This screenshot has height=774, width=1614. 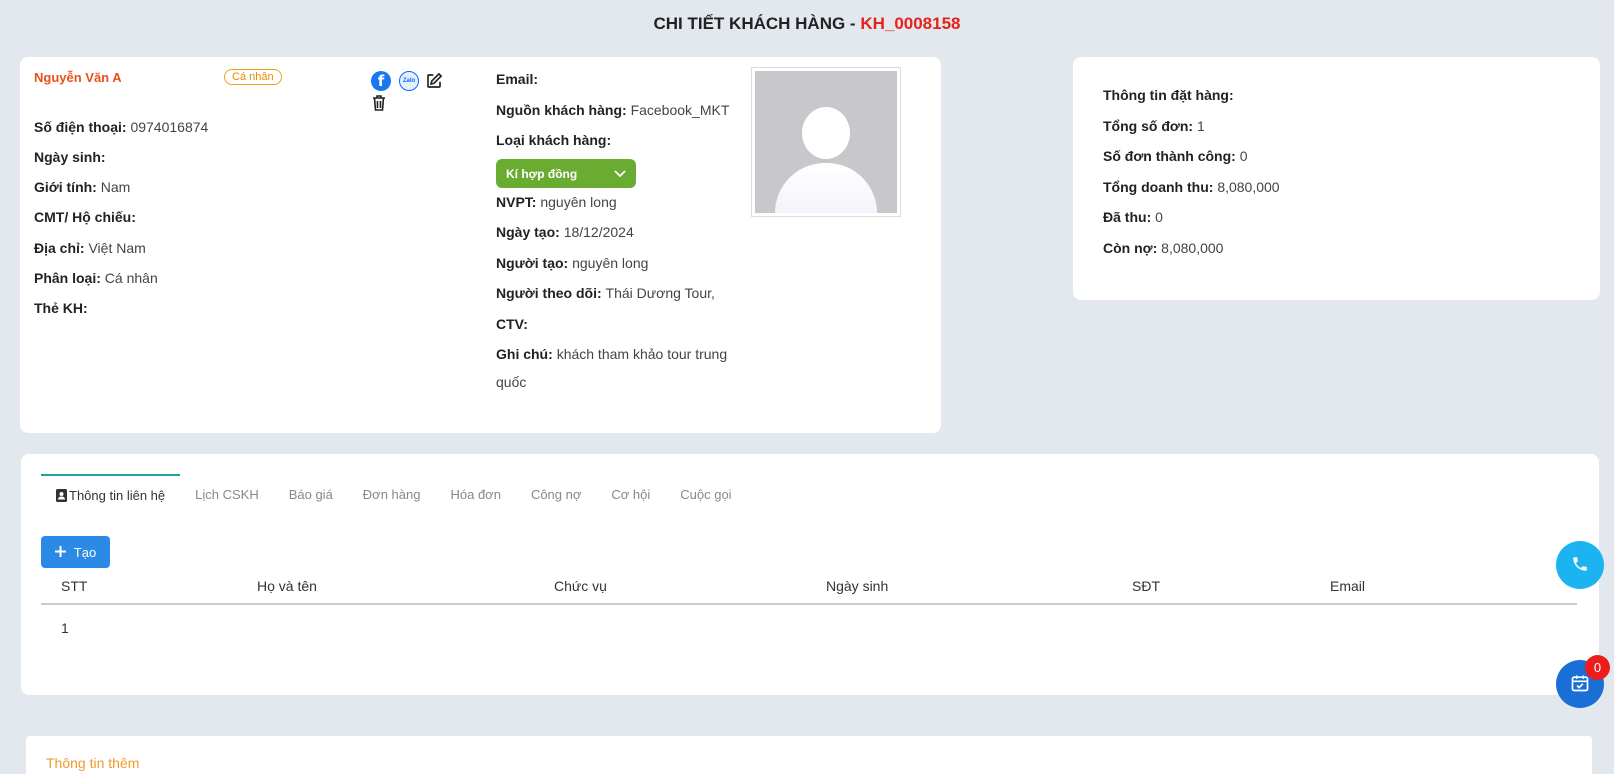 What do you see at coordinates (1156, 187) in the screenshot?
I see `field-label: Tổng doanh thu` at bounding box center [1156, 187].